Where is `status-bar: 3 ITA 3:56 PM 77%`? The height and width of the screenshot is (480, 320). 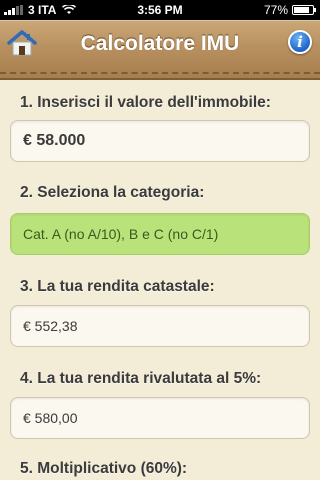
status-bar: 3 ITA 3:56 PM 77% is located at coordinates (160, 10).